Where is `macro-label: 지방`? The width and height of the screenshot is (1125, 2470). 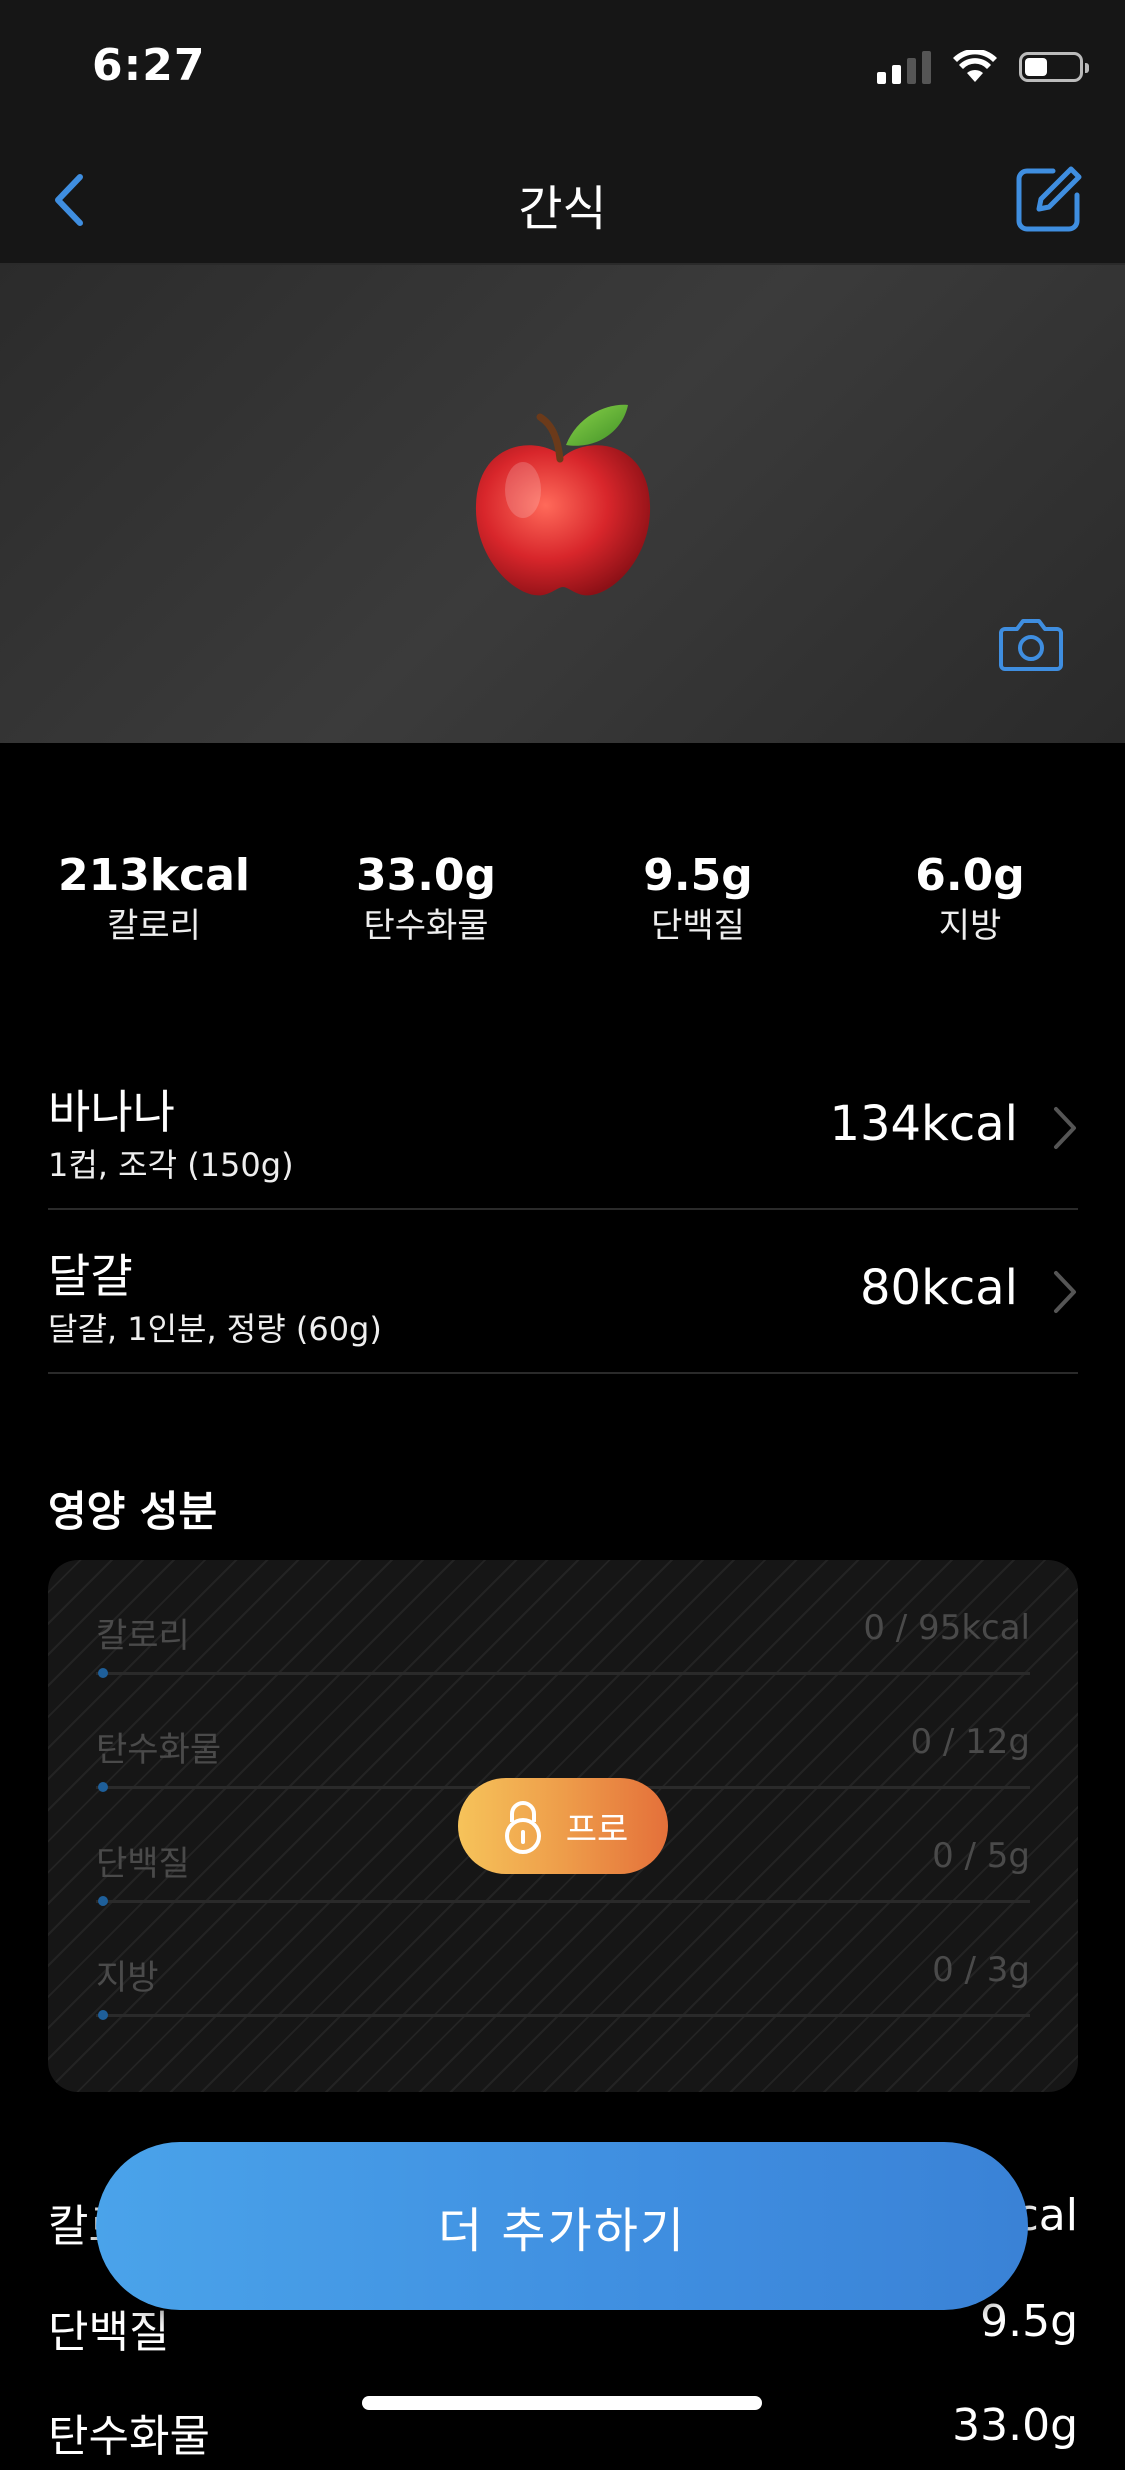
macro-label: 지방 is located at coordinates (970, 926).